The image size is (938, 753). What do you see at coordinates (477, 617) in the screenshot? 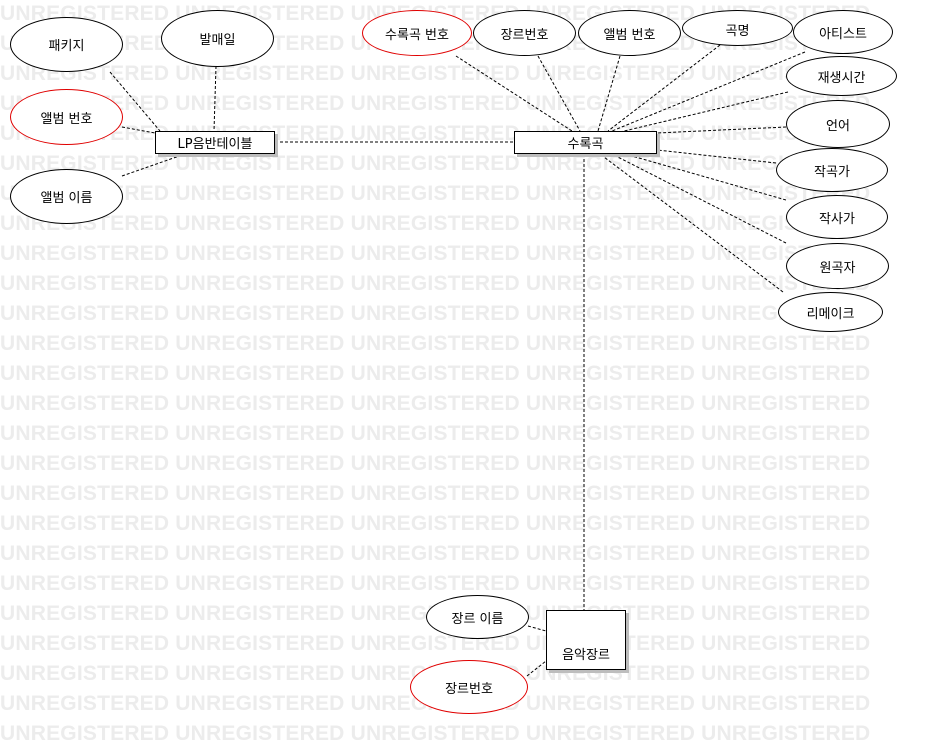
I see `attr-genre-name: 장르 이름` at bounding box center [477, 617].